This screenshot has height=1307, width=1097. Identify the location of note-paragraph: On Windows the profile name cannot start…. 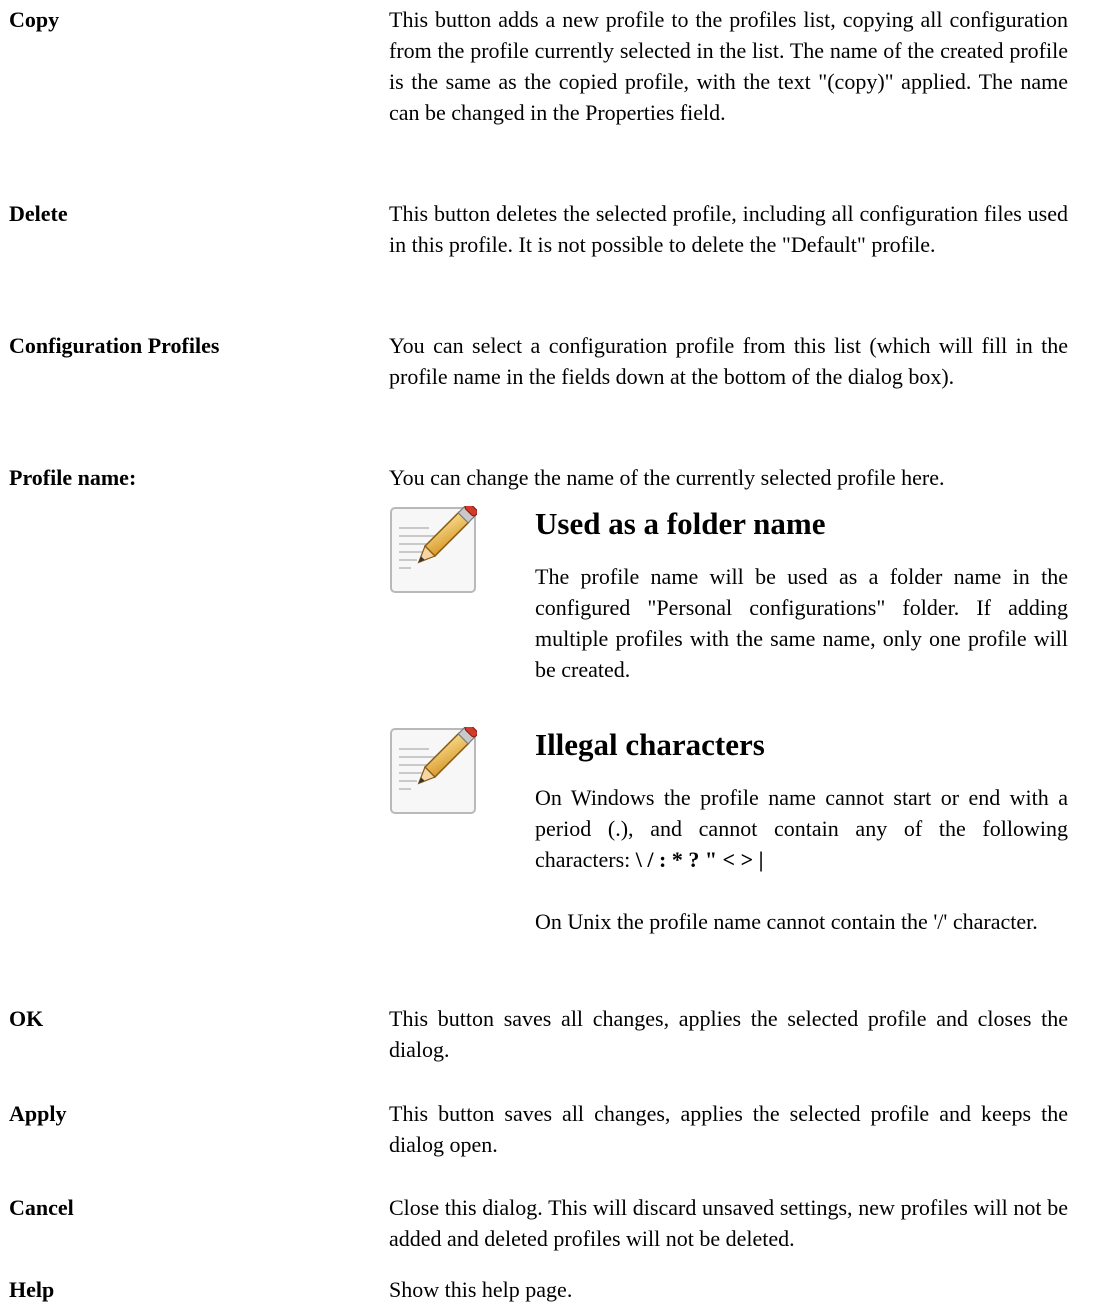
(801, 828).